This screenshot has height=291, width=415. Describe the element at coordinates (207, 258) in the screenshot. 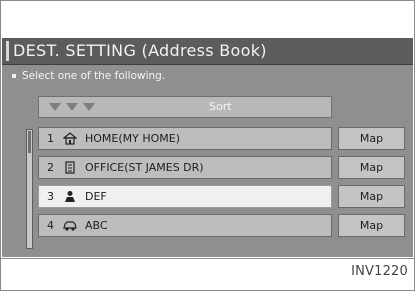

I see `footer-divider` at that location.